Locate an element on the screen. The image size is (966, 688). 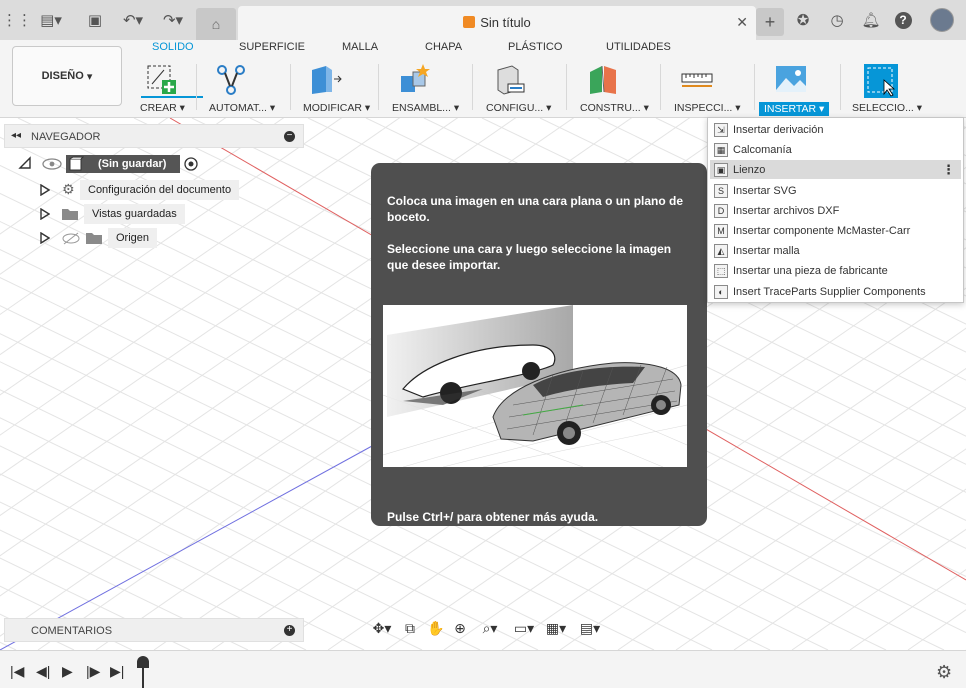
insert-image-icon is located at coordinates (791, 79).